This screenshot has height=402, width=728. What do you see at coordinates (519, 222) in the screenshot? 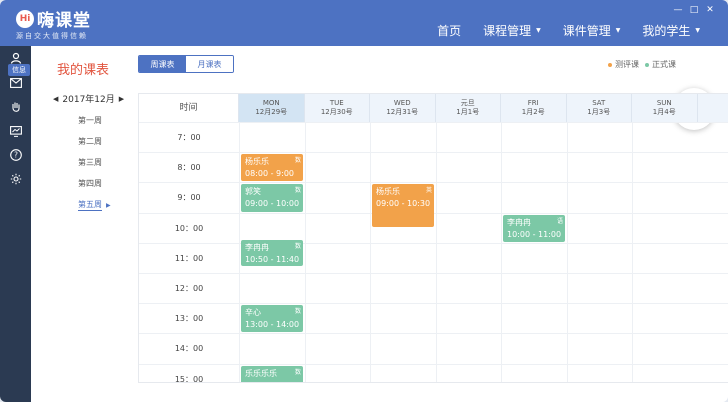
I see `student-name: 李冉冉` at bounding box center [519, 222].